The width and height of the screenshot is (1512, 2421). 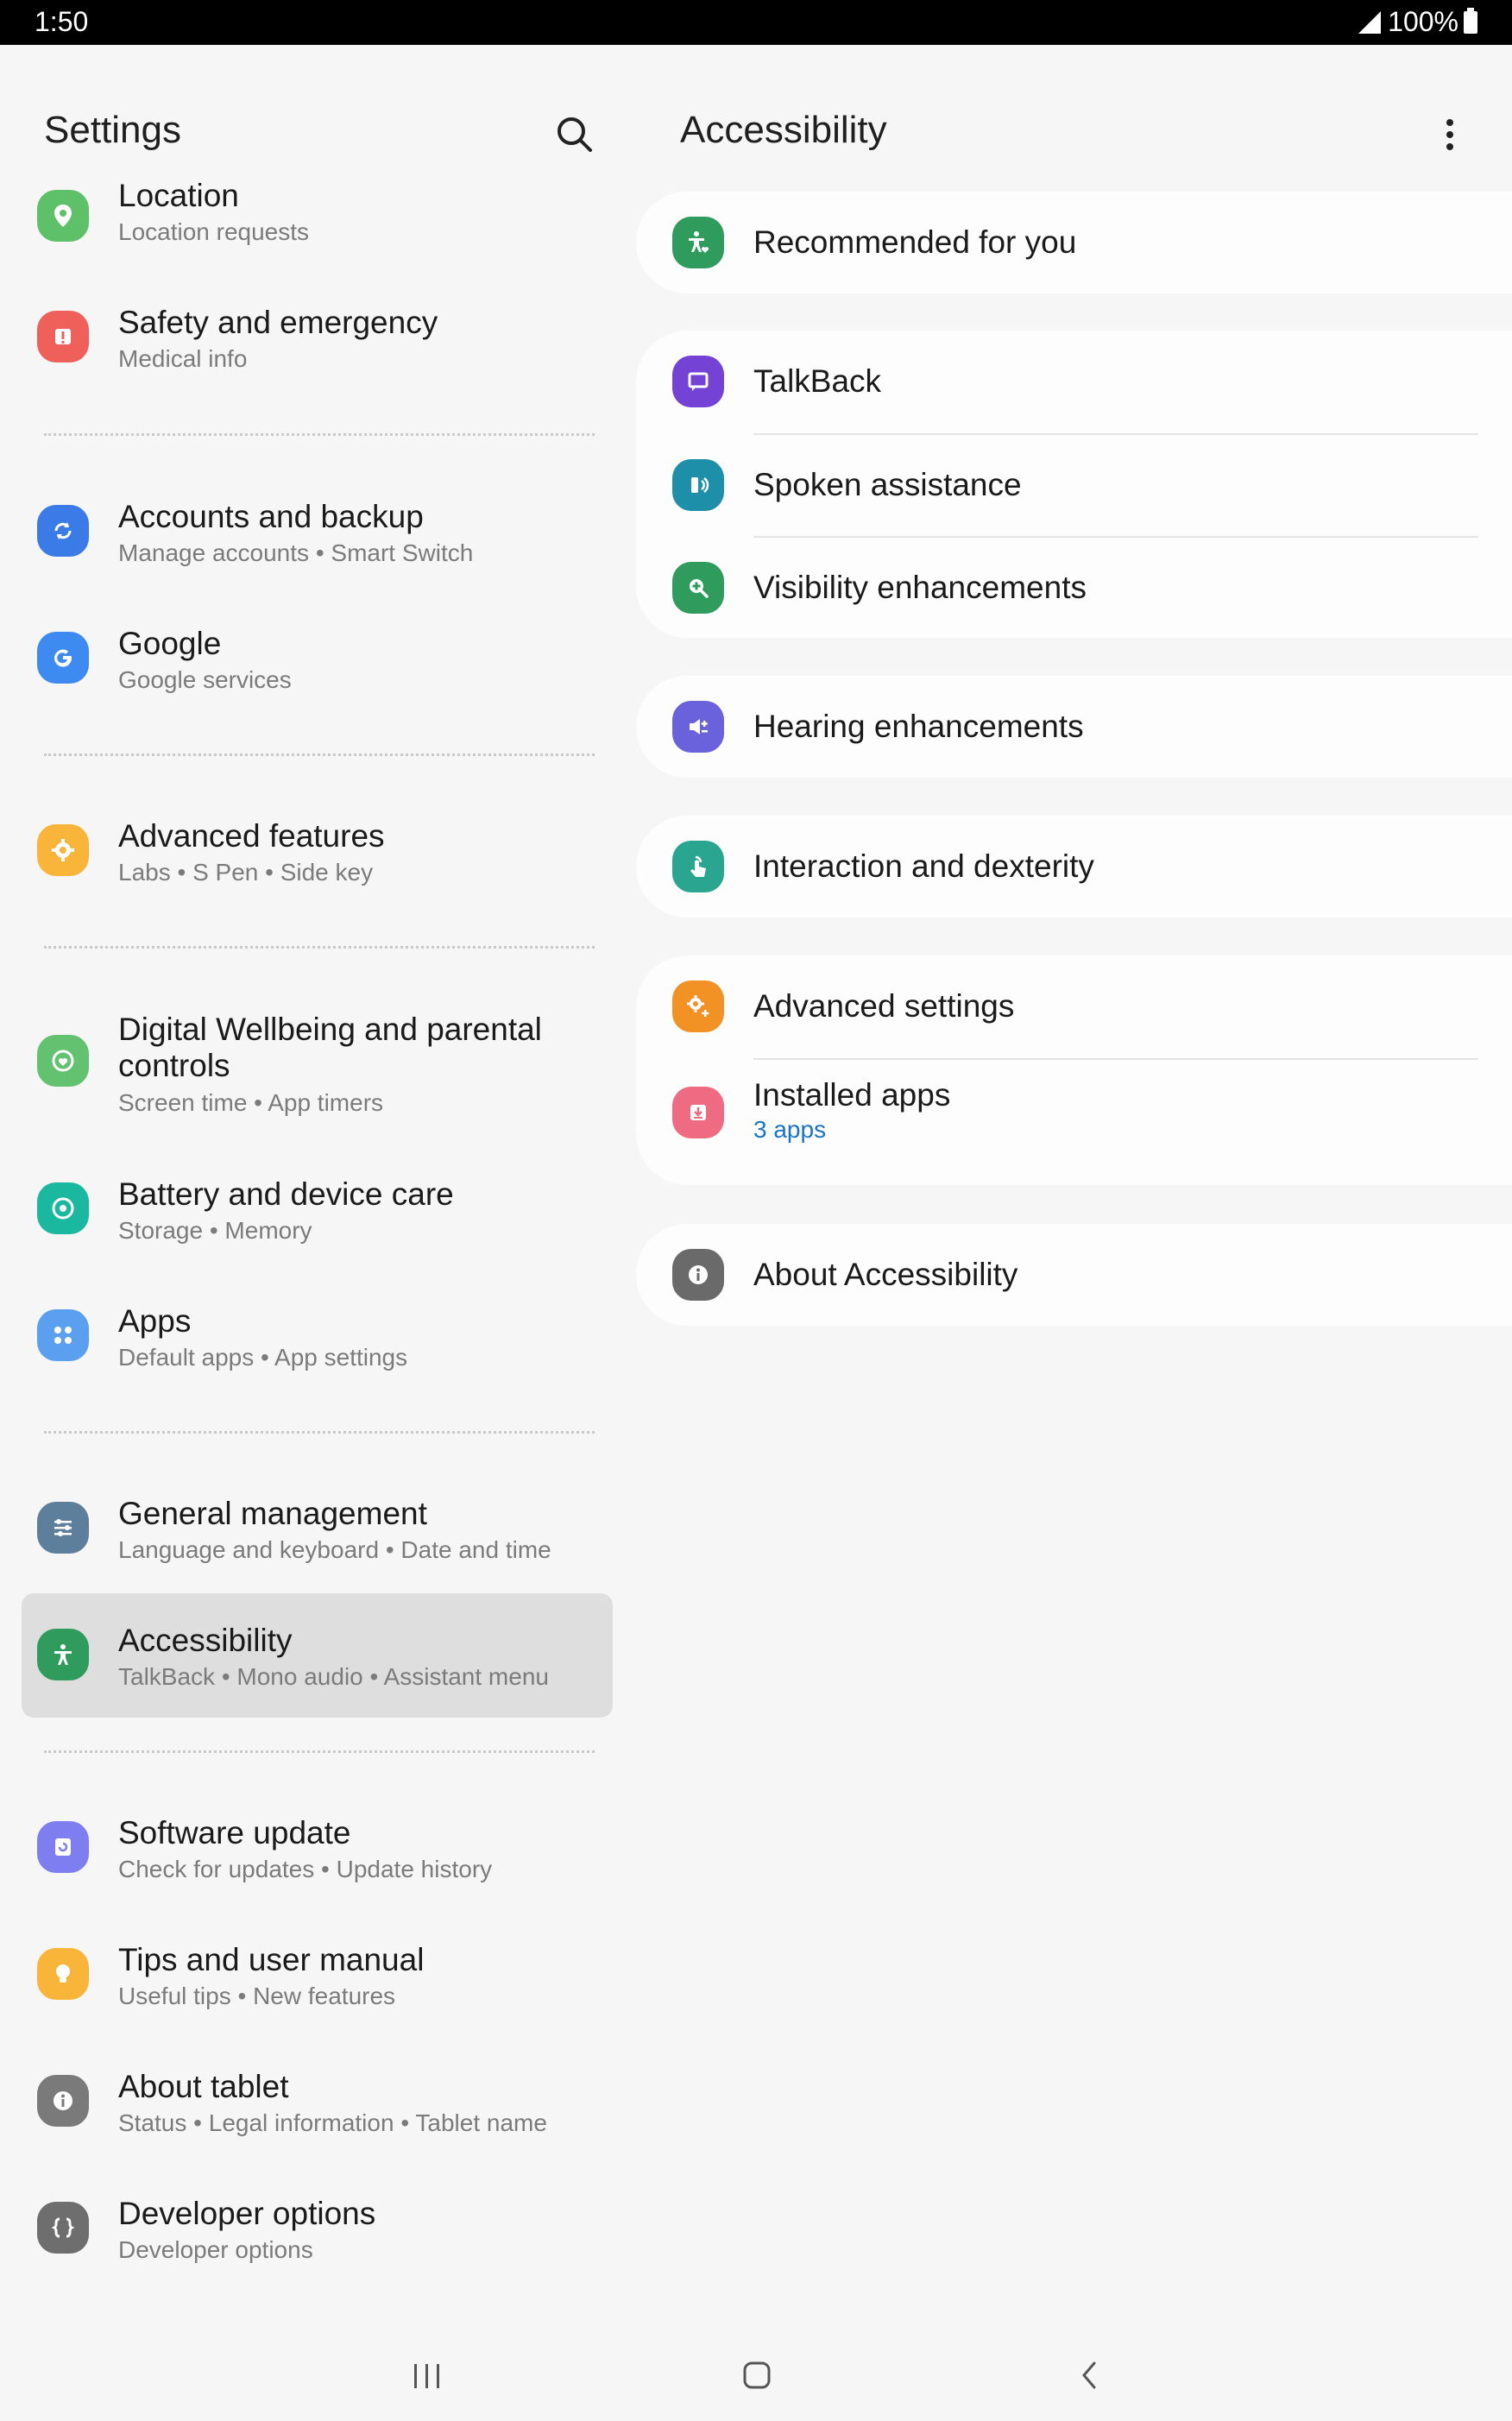 I want to click on back-icon, so click(x=1089, y=2375).